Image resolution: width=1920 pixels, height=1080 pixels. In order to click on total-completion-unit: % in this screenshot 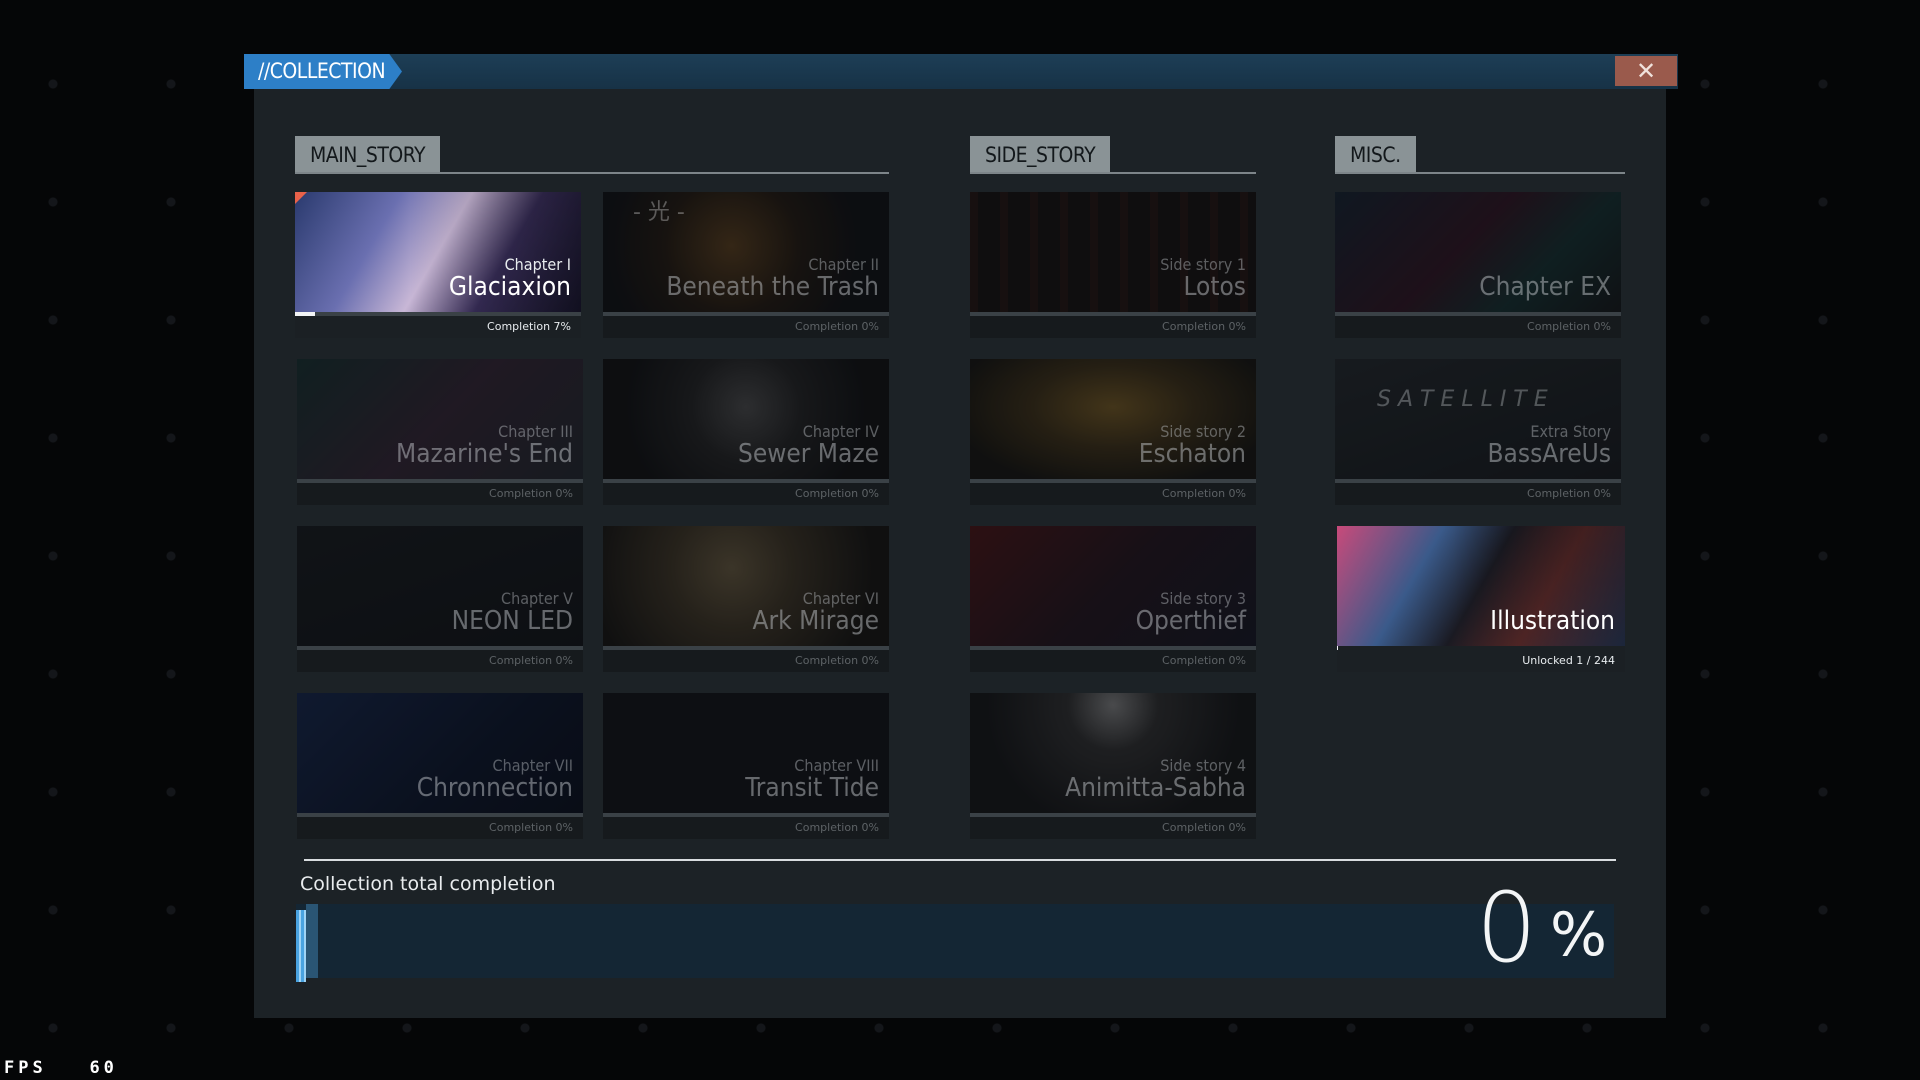, I will do `click(1579, 935)`.